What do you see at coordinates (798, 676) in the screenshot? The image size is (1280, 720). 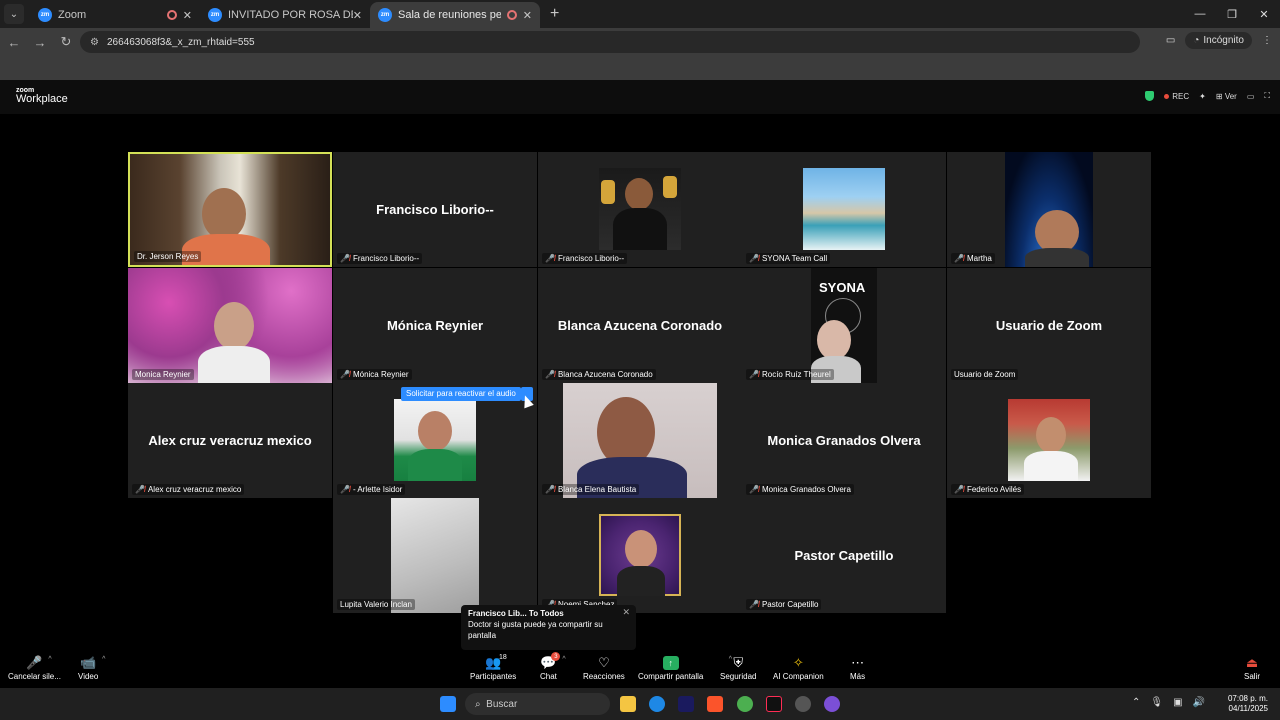 I see `ai-label: AI Companion` at bounding box center [798, 676].